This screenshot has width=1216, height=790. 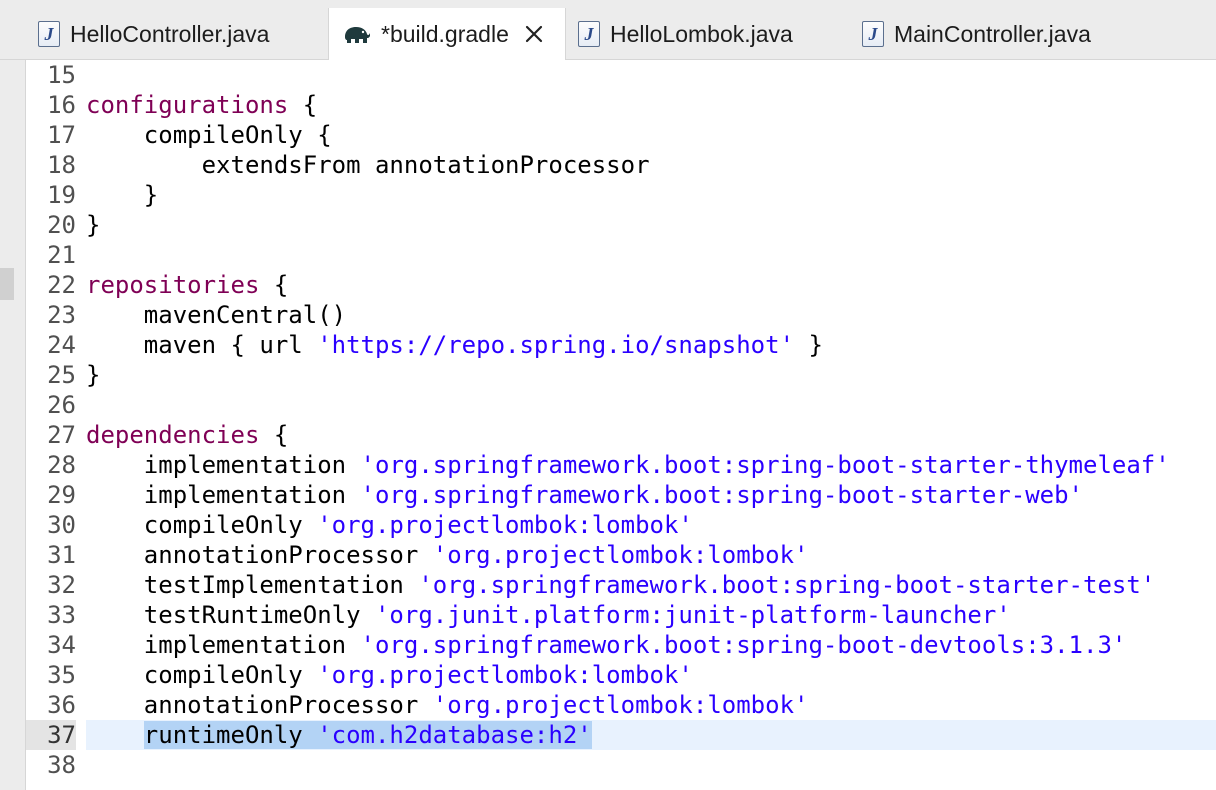 What do you see at coordinates (209, 135) in the screenshot?
I see `code-token: compileOnly {` at bounding box center [209, 135].